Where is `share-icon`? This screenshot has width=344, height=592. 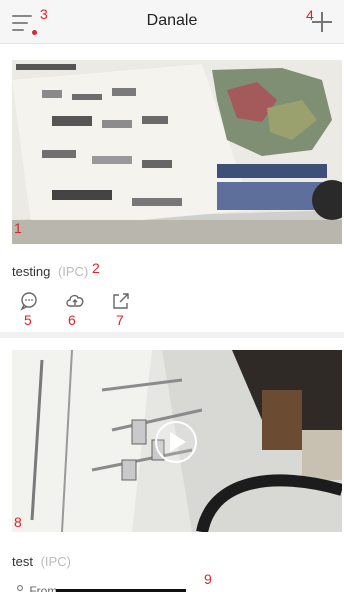
share-icon is located at coordinates (121, 301).